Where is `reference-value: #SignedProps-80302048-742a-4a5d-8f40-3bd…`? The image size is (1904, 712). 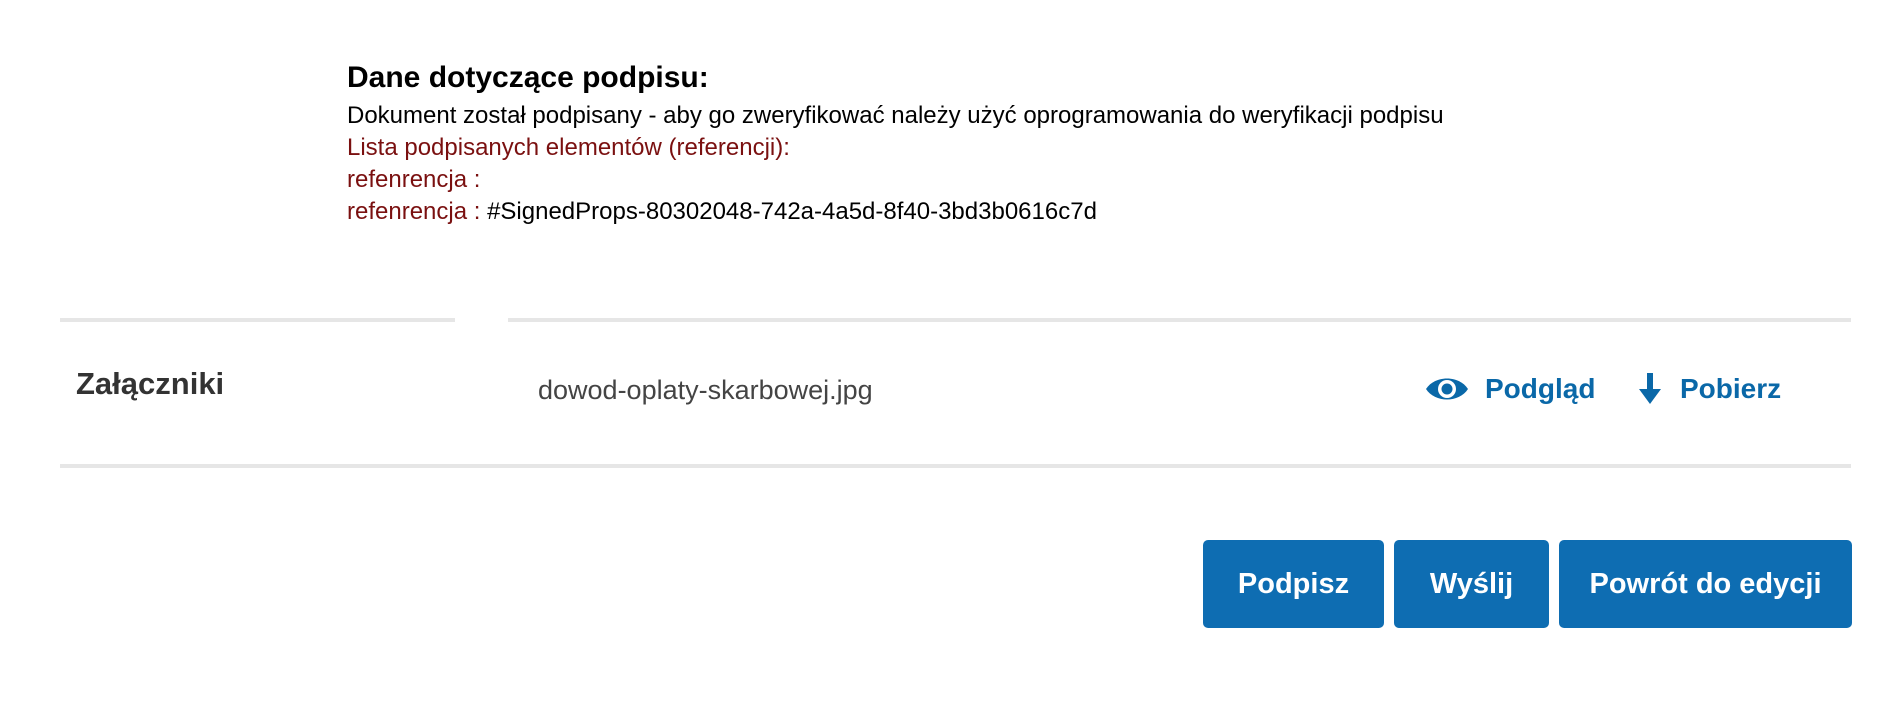 reference-value: #SignedProps-80302048-742a-4a5d-8f40-3bd… is located at coordinates (792, 211).